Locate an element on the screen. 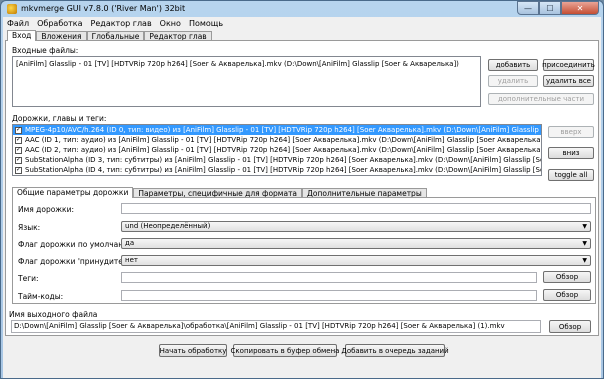 The image size is (604, 379). toggle-all-button: toggle all is located at coordinates (571, 175).